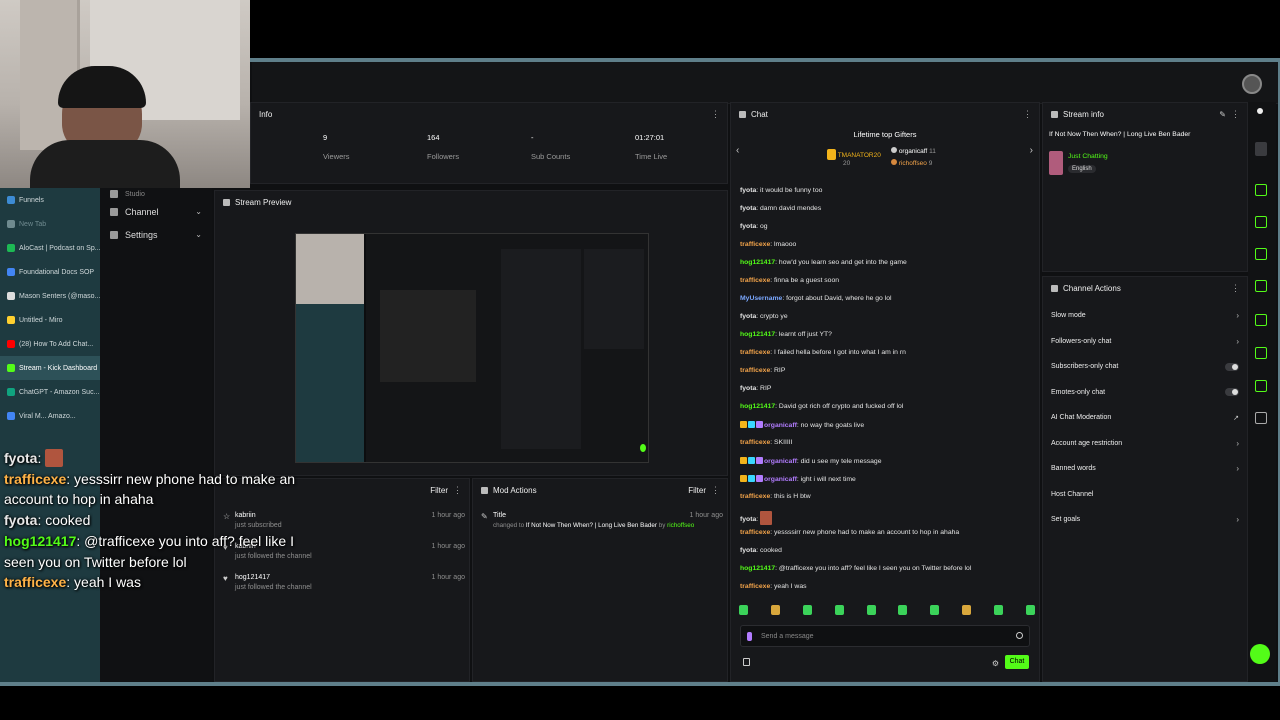 This screenshot has height=720, width=1280. Describe the element at coordinates (1260, 654) in the screenshot. I see `support-icon` at that location.